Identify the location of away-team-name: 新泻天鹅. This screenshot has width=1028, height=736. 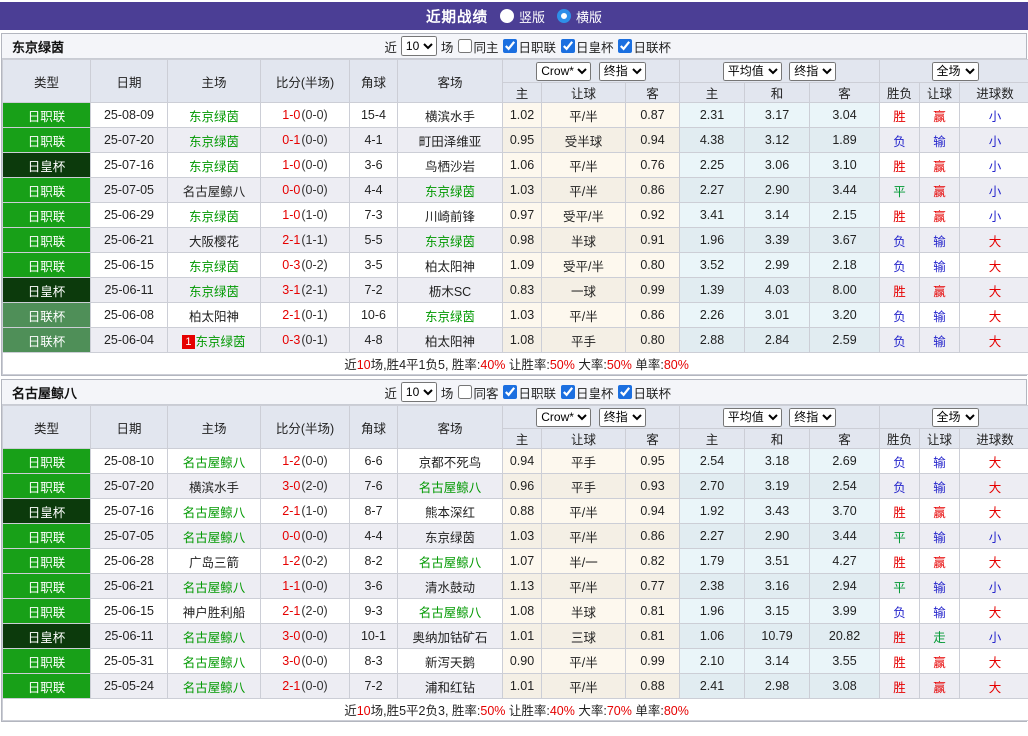
(449, 662).